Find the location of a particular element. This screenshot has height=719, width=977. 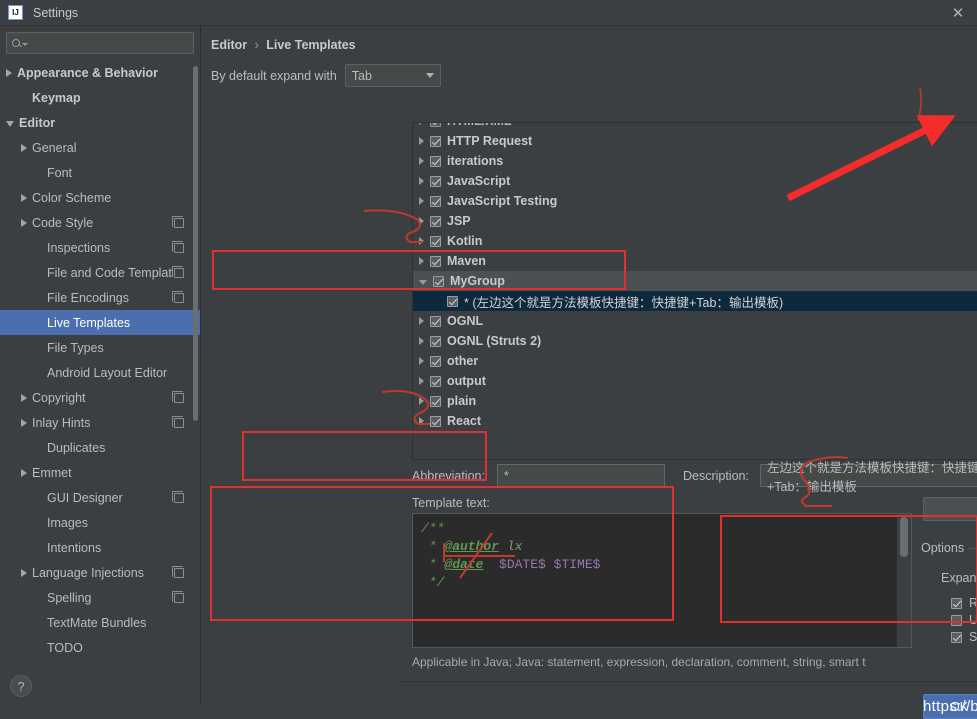

sidebar-item-images: Images is located at coordinates (100, 522).